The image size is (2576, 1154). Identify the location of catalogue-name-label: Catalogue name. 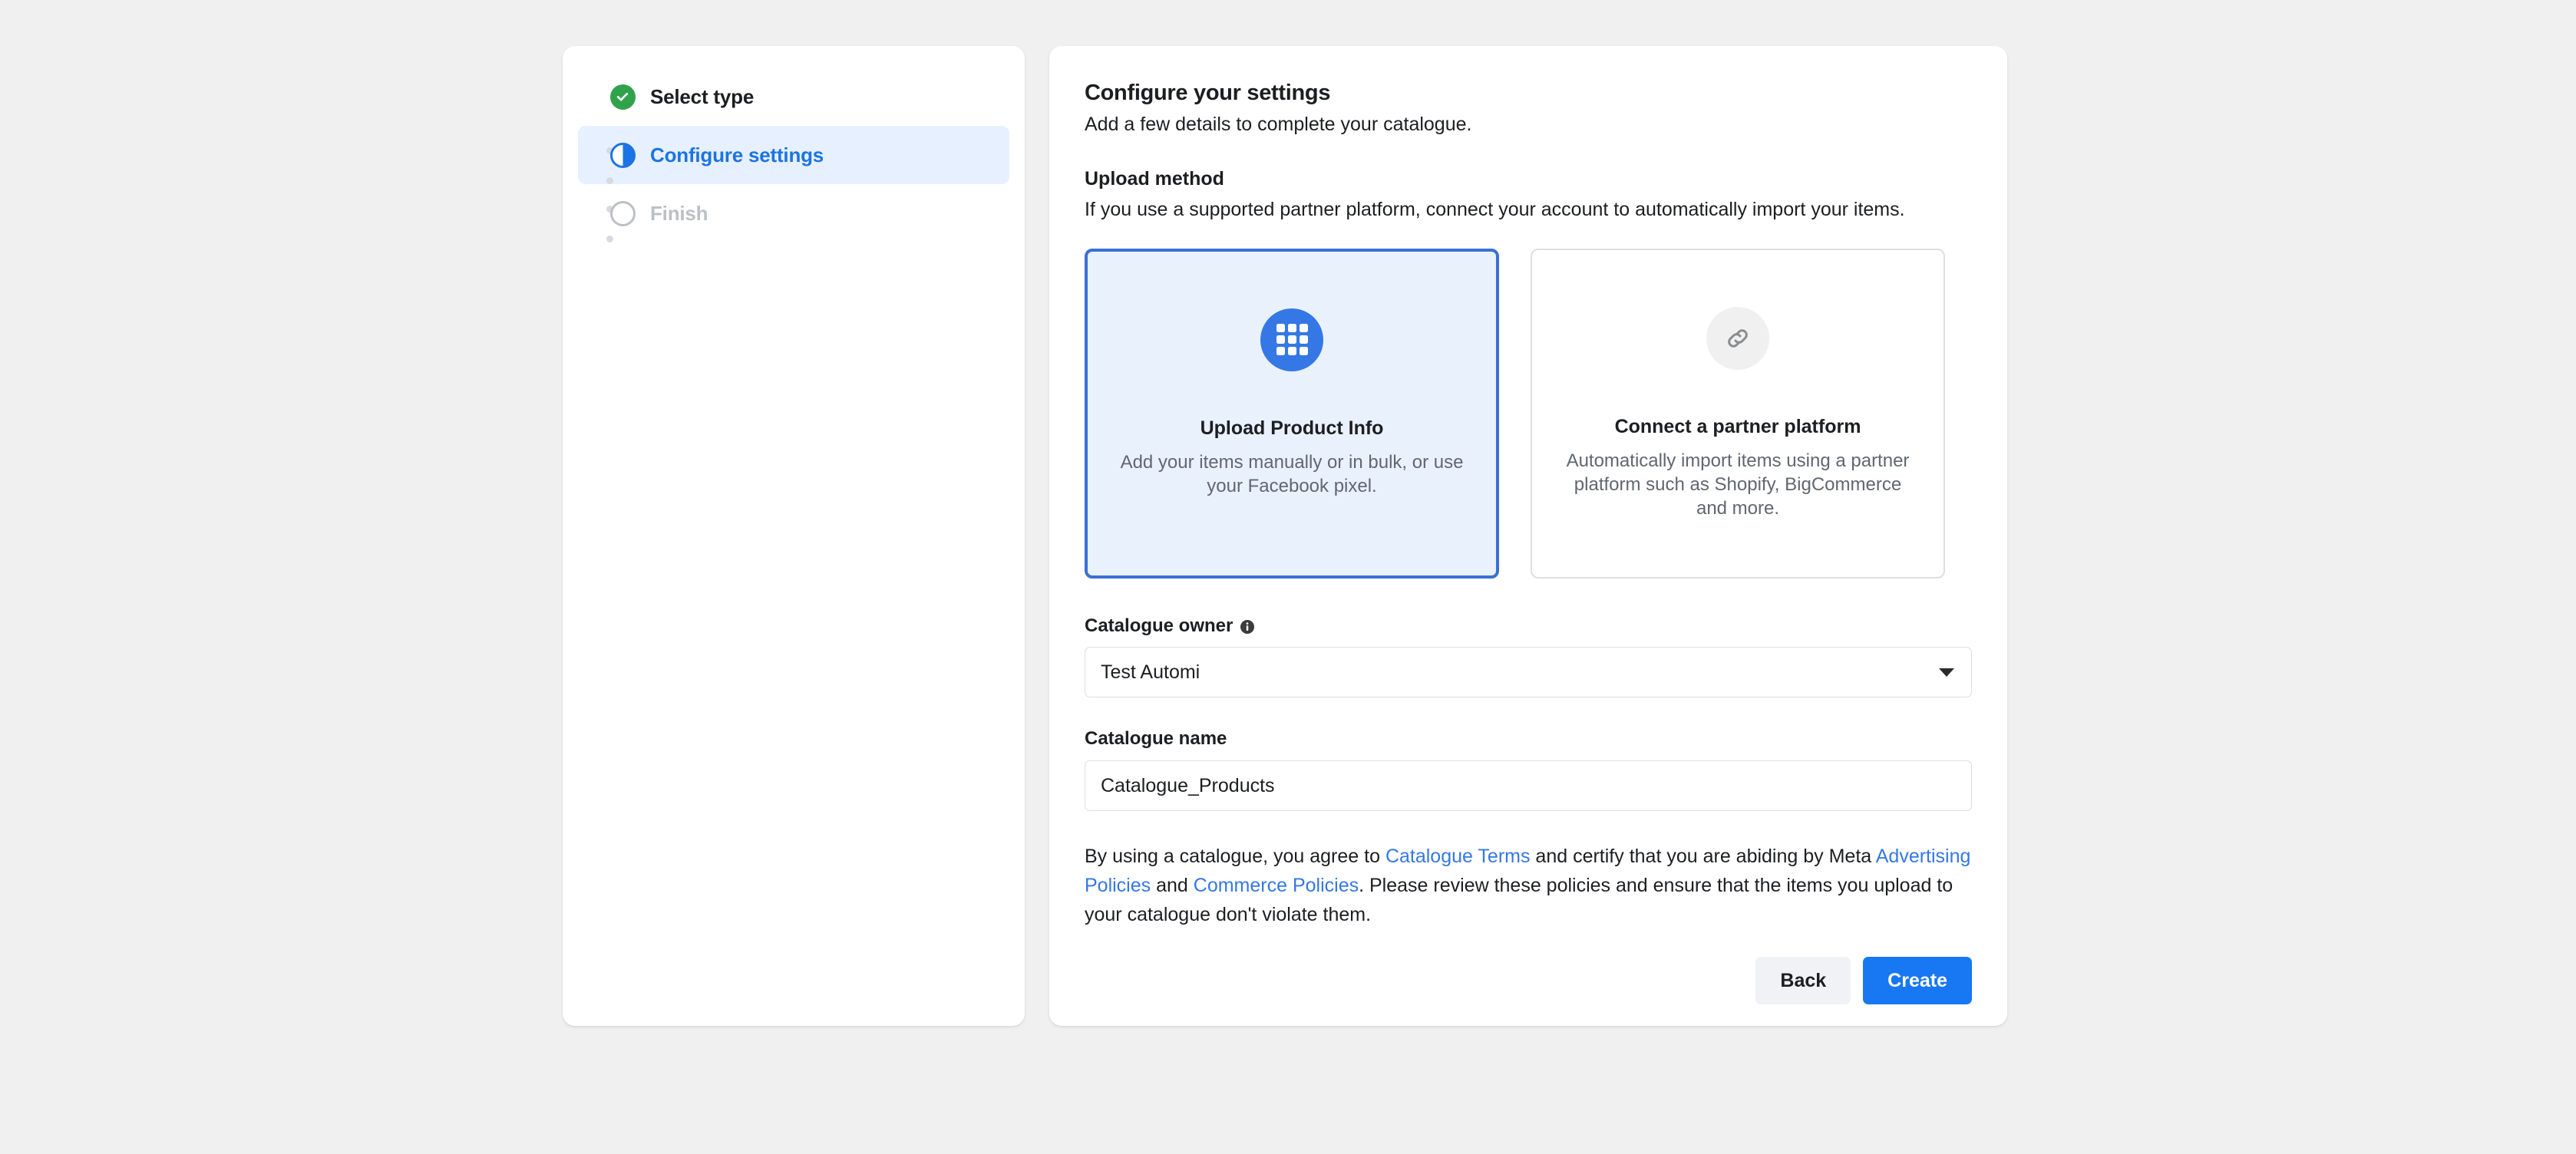
(1528, 739).